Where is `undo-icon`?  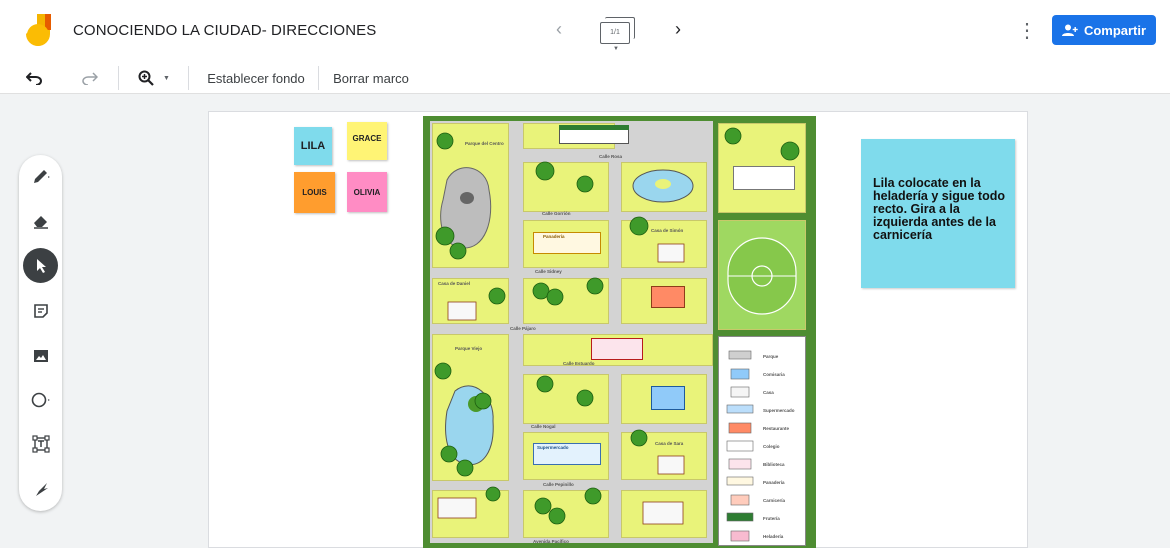
undo-icon is located at coordinates (34, 78).